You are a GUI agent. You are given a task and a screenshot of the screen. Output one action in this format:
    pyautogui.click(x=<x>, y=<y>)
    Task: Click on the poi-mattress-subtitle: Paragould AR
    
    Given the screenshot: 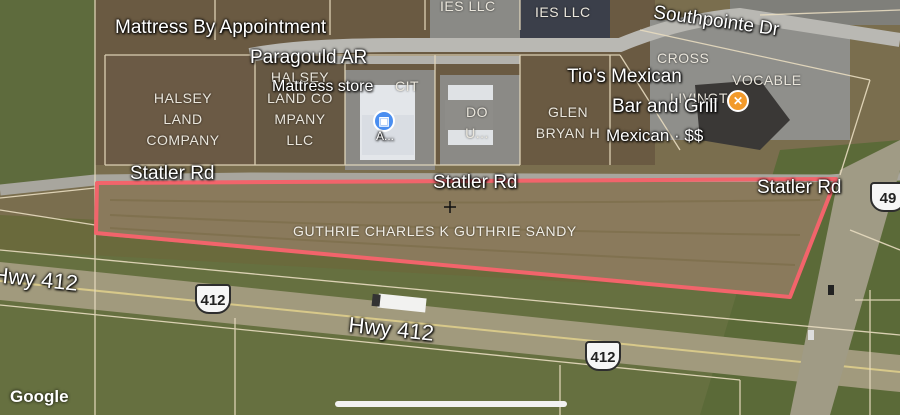 What is the action you would take?
    pyautogui.click(x=308, y=58)
    